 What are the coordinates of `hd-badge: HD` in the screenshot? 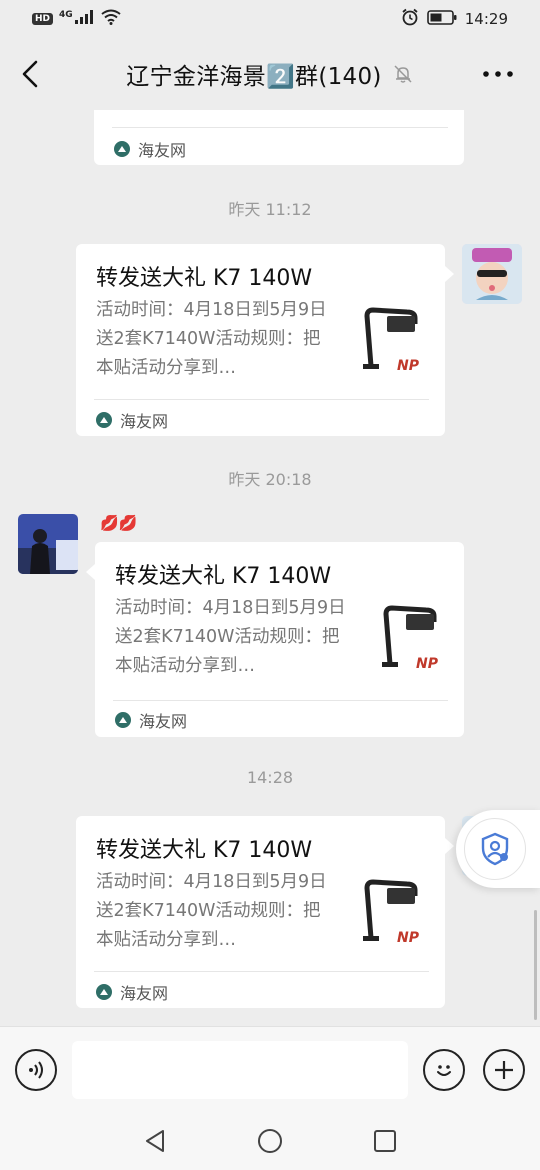 It's located at (43, 19).